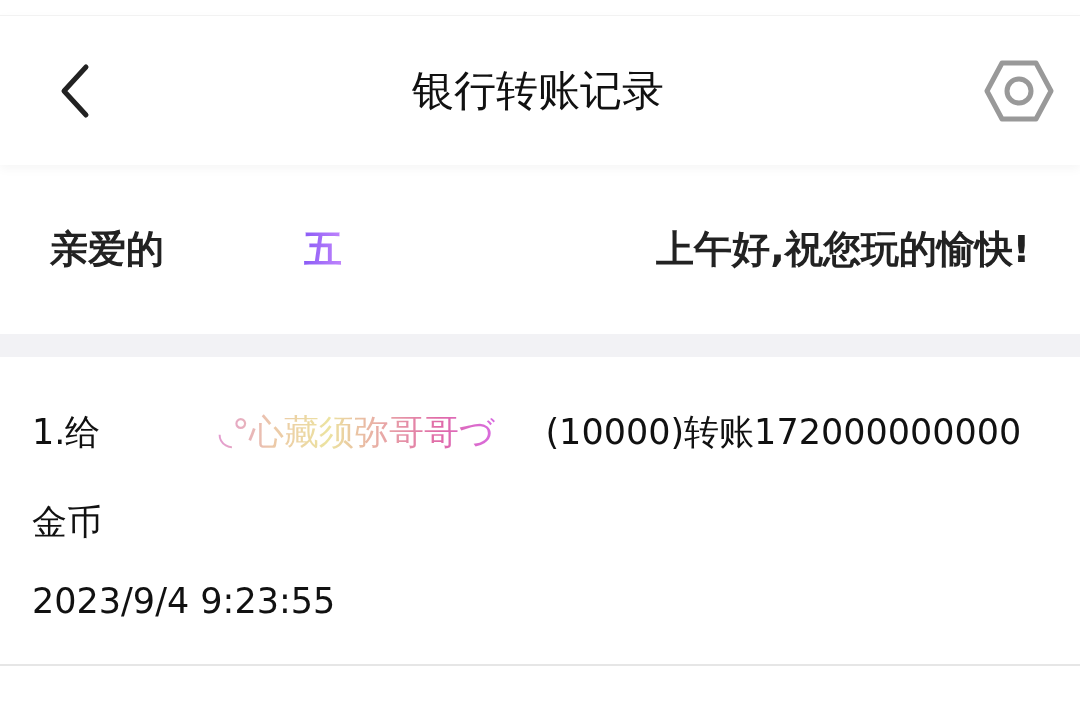  Describe the element at coordinates (843, 249) in the screenshot. I see `greeting-message: 上午好,祝您玩的愉快!` at that location.